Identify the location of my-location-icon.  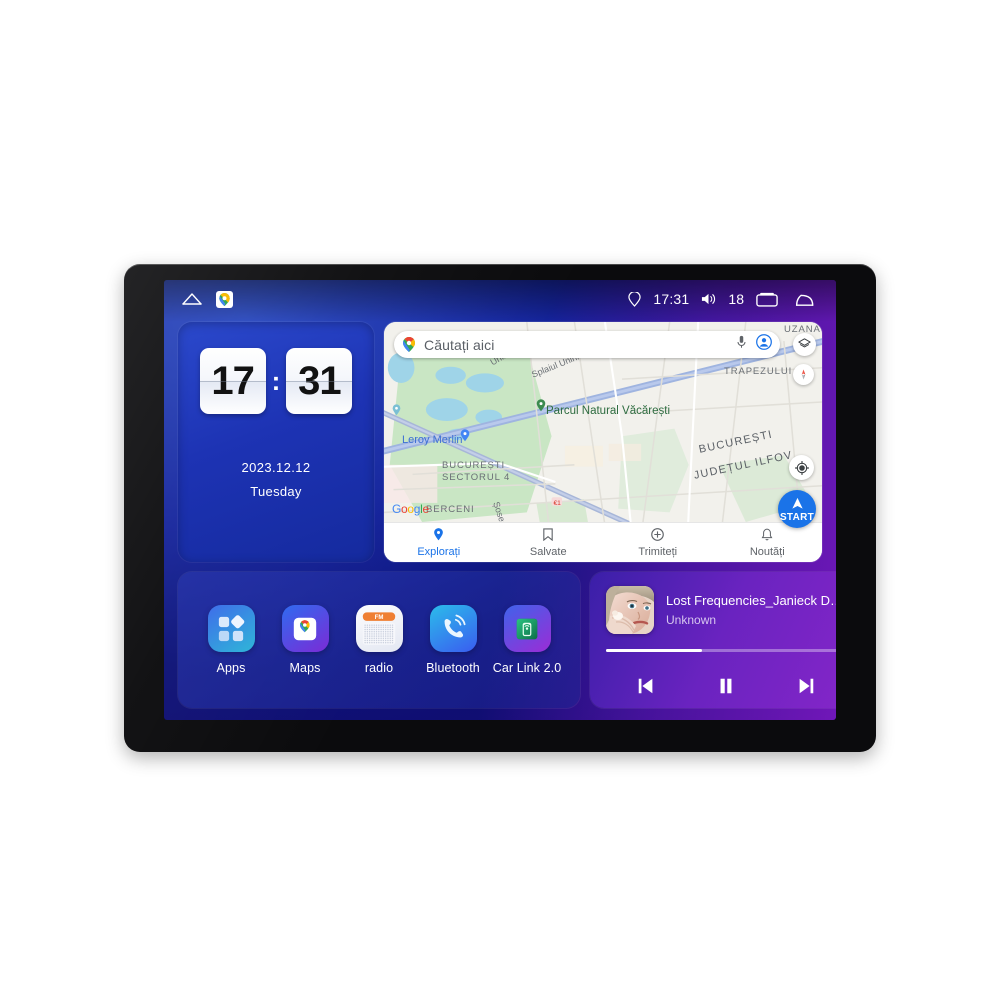
(801, 467).